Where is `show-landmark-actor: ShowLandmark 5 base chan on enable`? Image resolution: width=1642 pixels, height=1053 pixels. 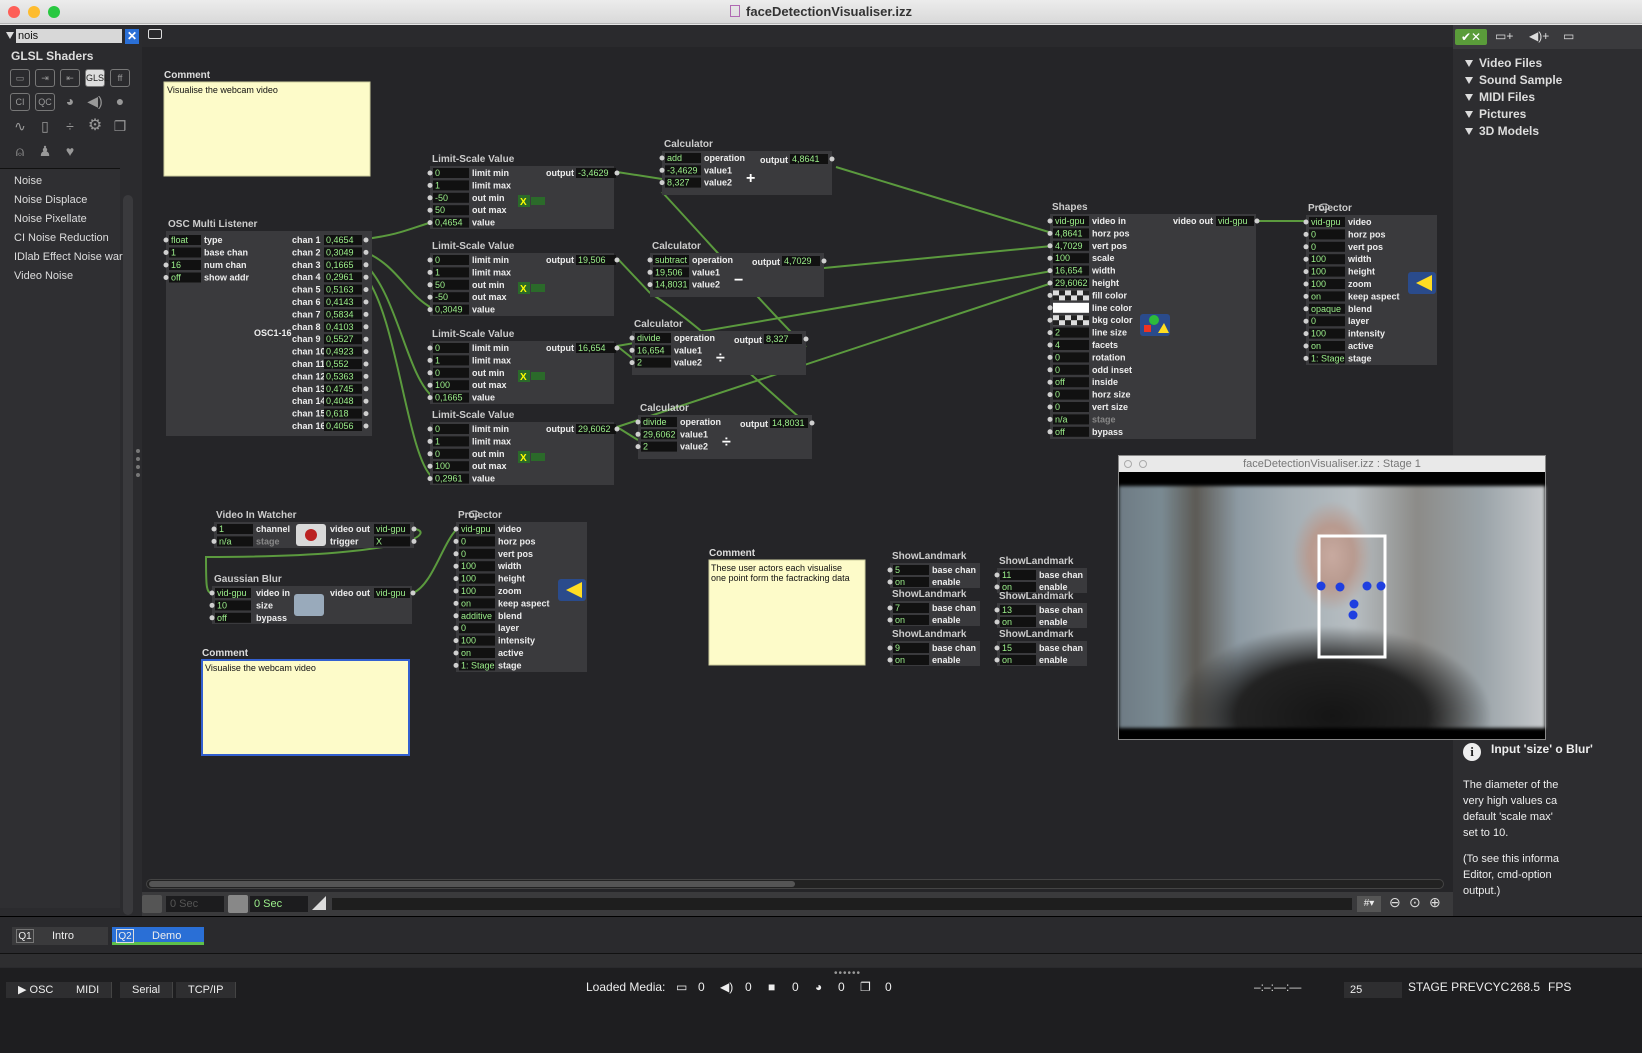
show-landmark-actor: ShowLandmark 5 base chan on enable is located at coordinates (934, 569).